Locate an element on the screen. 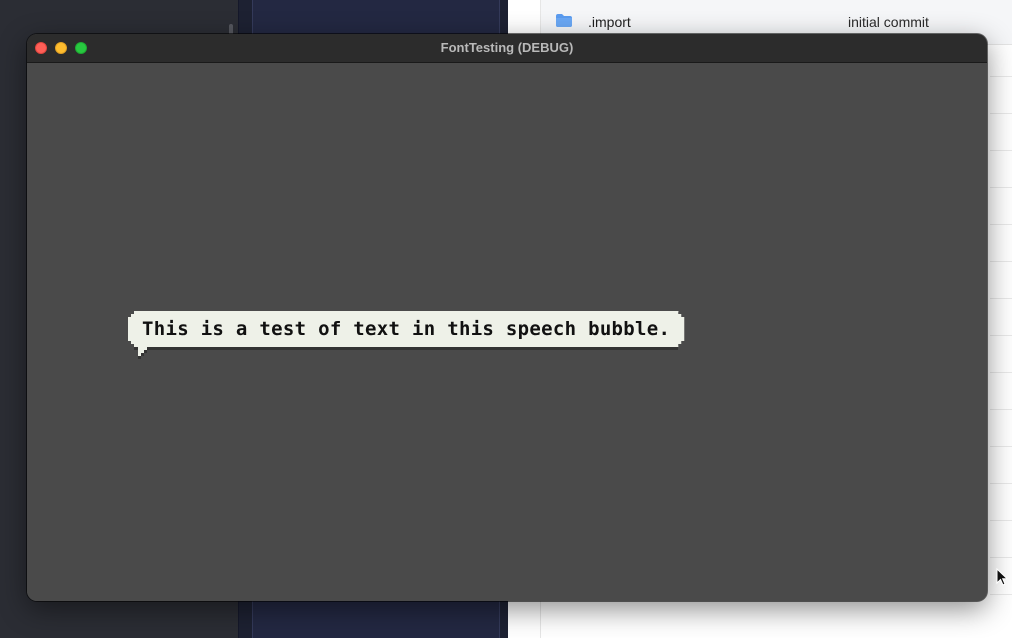  window-title: FontTesting (DEBUG) is located at coordinates (507, 47).